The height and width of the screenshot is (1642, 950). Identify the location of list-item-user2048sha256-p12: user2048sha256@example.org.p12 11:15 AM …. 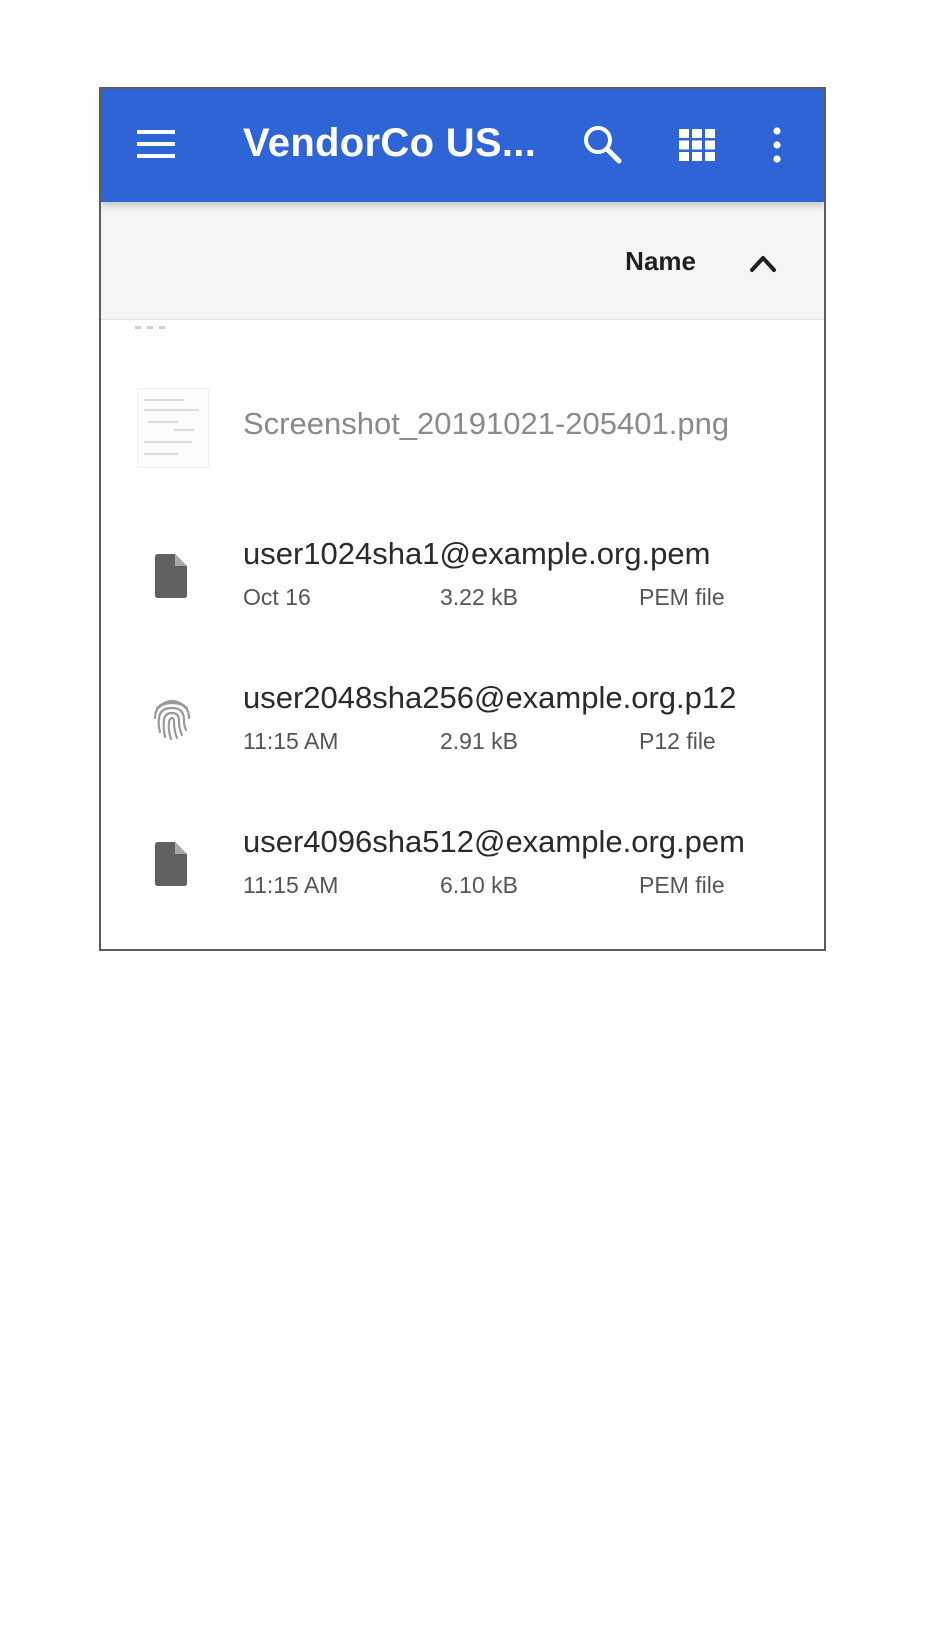
(462, 725).